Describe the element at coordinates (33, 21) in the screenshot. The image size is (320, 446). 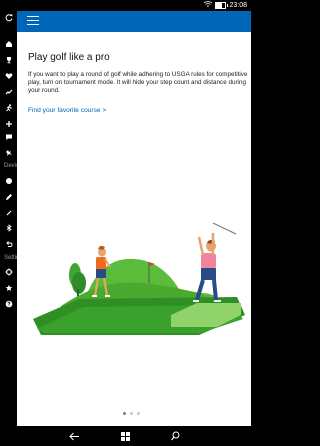
I see `hamburger-icon` at that location.